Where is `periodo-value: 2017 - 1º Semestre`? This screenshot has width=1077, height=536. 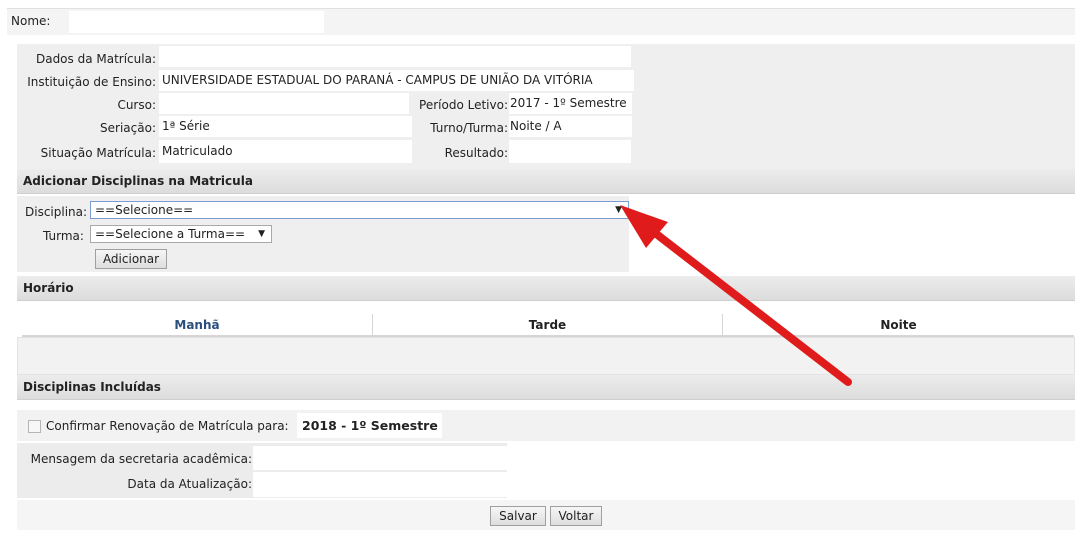
periodo-value: 2017 - 1º Semestre is located at coordinates (570, 103).